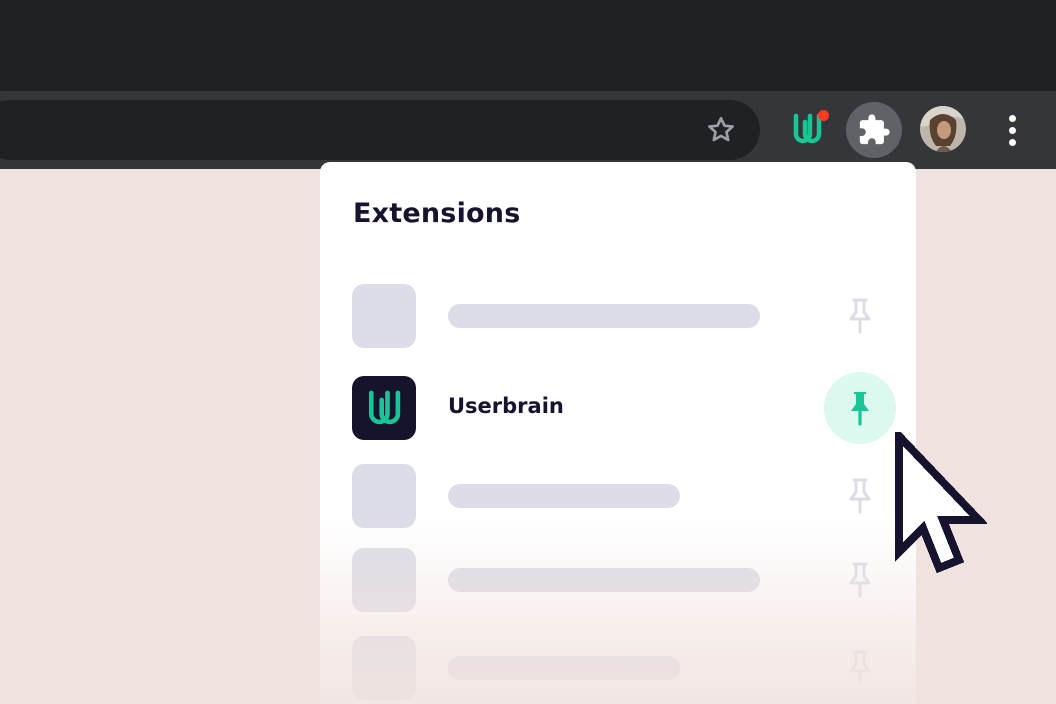 This screenshot has height=704, width=1056. I want to click on kebab-menu-icon, so click(1012, 130).